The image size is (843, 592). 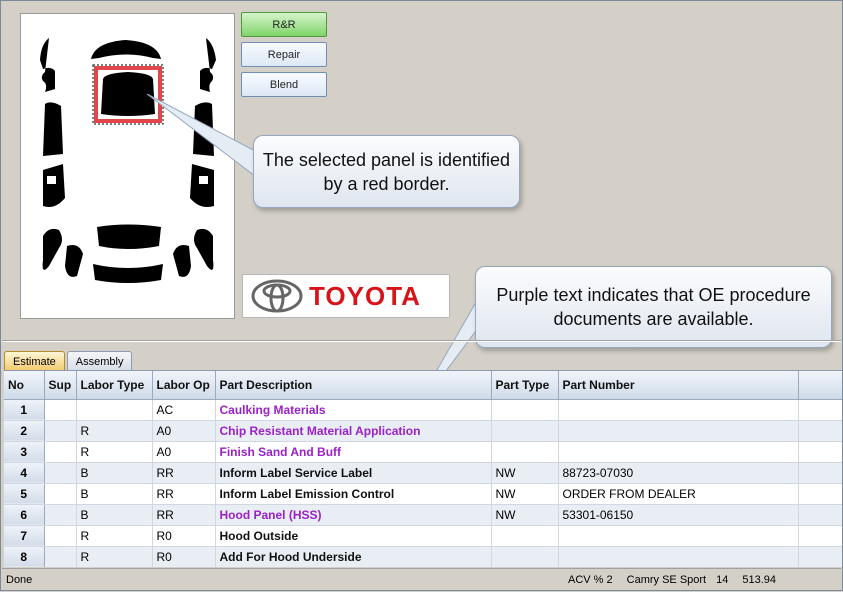 I want to click on rr-button: R&R, so click(x=284, y=24).